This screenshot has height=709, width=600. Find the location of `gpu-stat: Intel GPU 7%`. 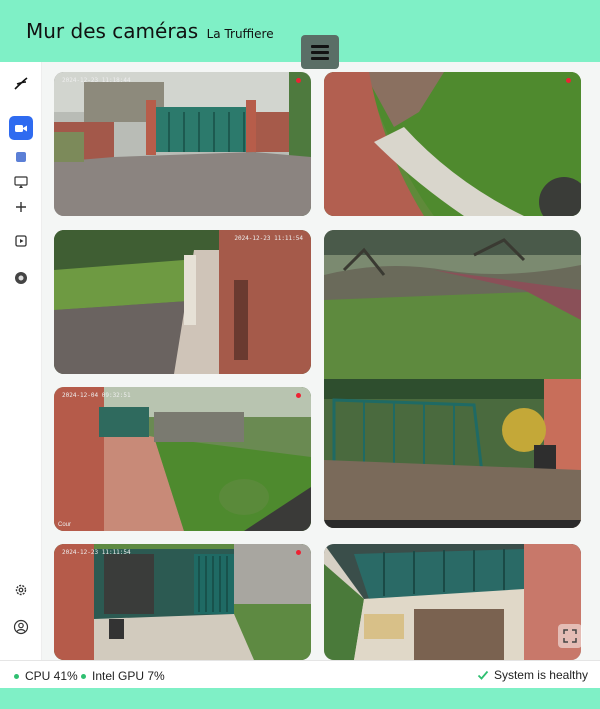

gpu-stat: Intel GPU 7% is located at coordinates (123, 676).